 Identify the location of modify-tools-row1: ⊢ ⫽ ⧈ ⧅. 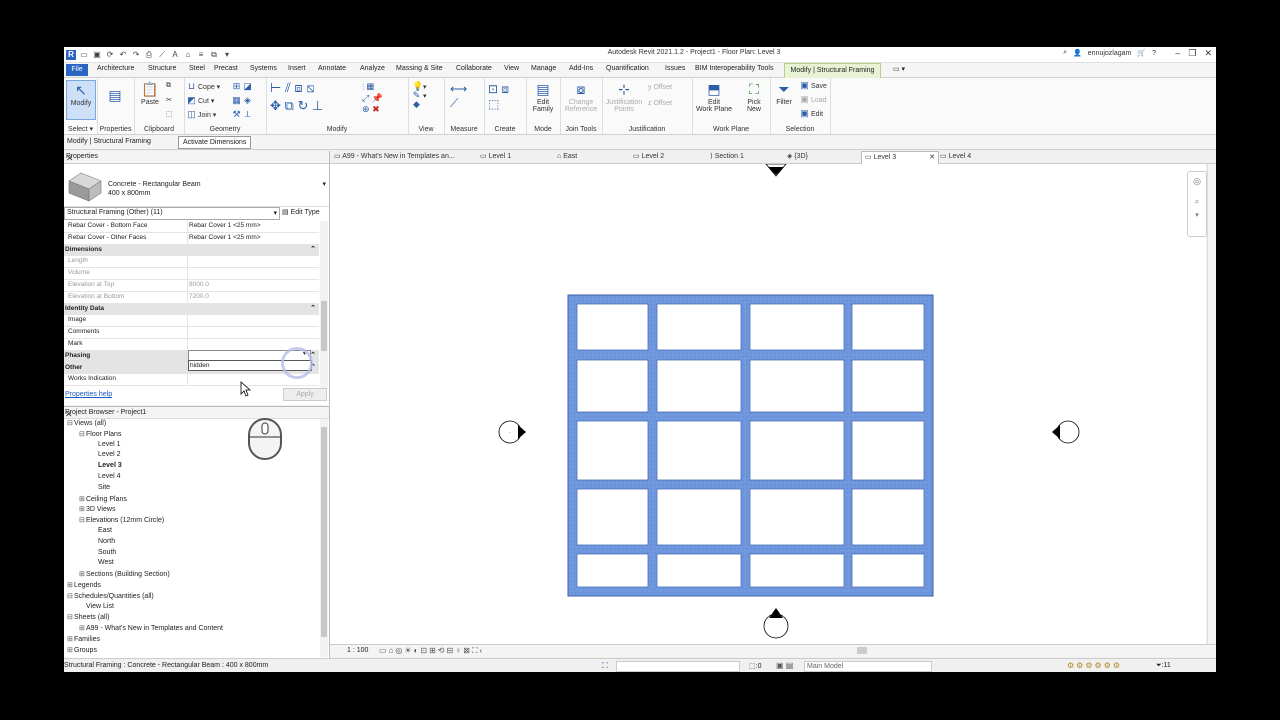
(292, 88).